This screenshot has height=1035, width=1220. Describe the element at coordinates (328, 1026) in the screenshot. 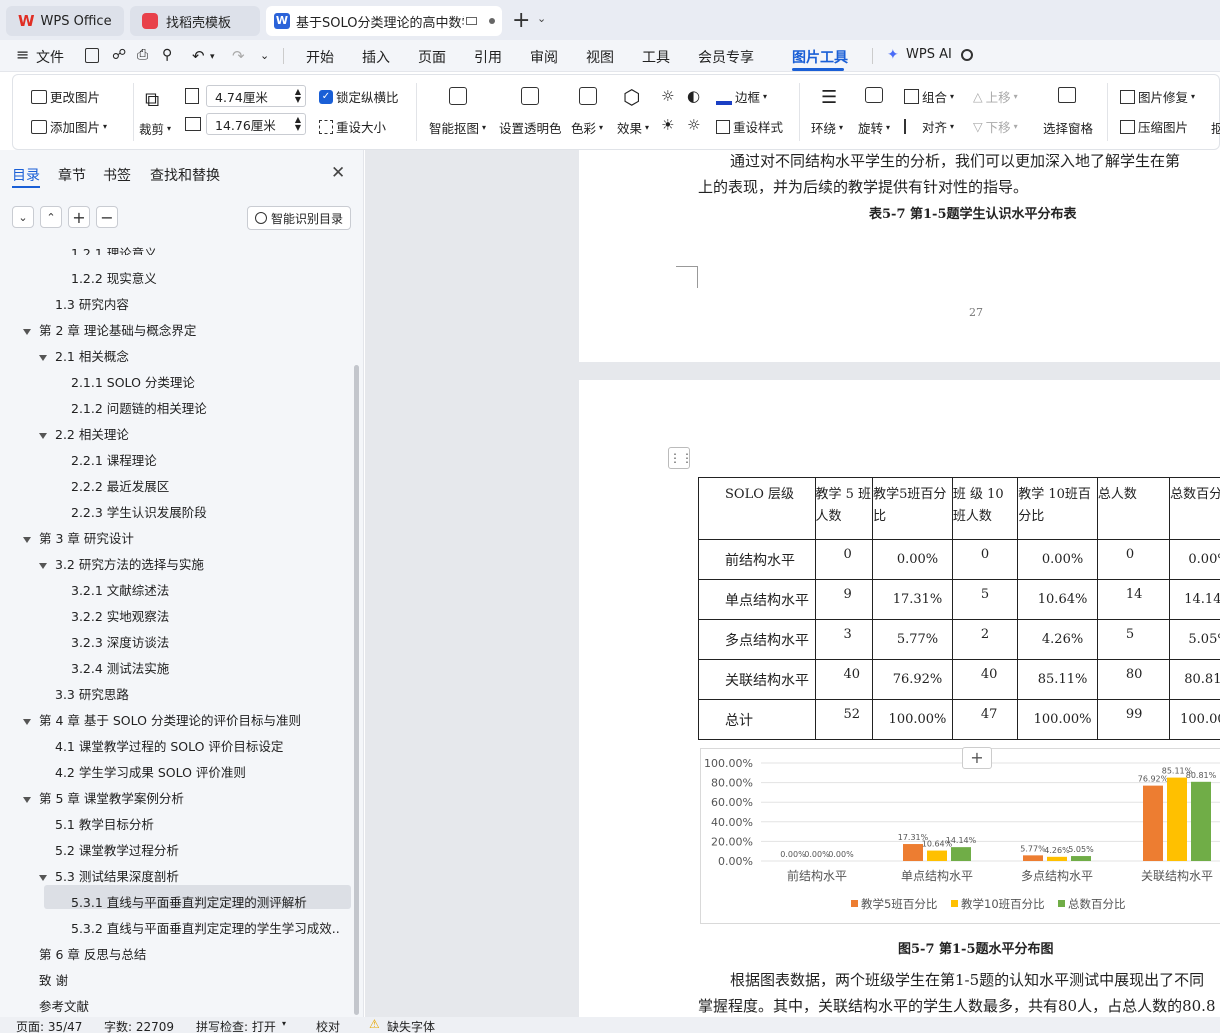

I see `proofread-button: 校对` at that location.